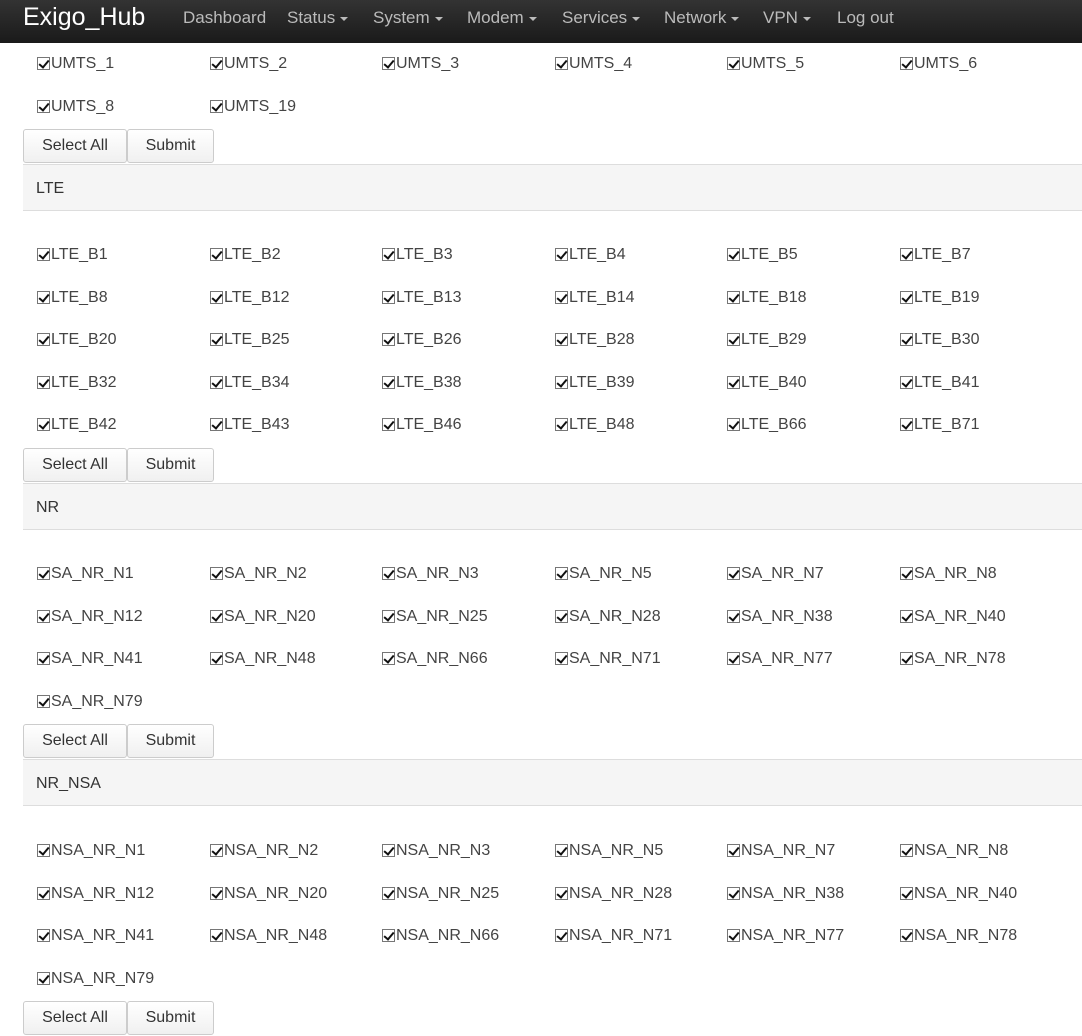 The height and width of the screenshot is (1036, 1082). Describe the element at coordinates (609, 851) in the screenshot. I see `band-checkbox-nsa-nr-n5: NSA_NR_N5` at that location.